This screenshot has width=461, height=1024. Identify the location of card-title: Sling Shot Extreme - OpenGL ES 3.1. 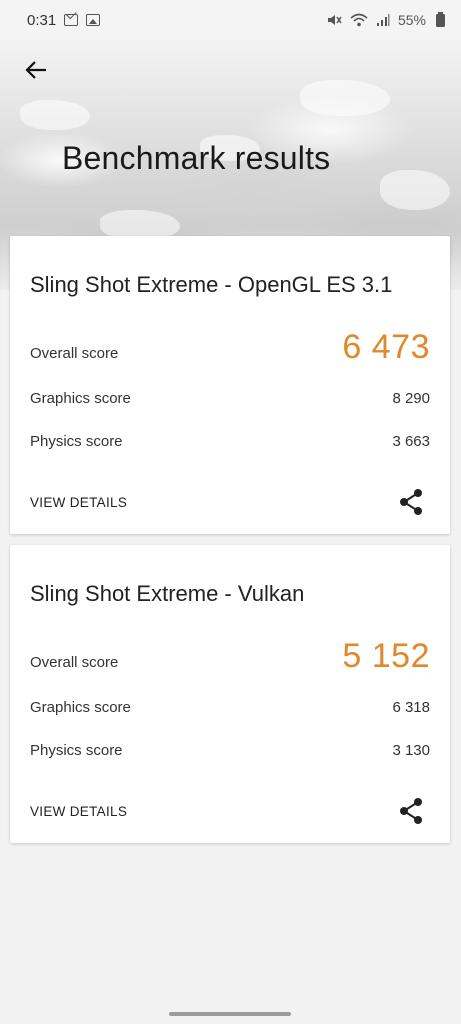
(211, 284).